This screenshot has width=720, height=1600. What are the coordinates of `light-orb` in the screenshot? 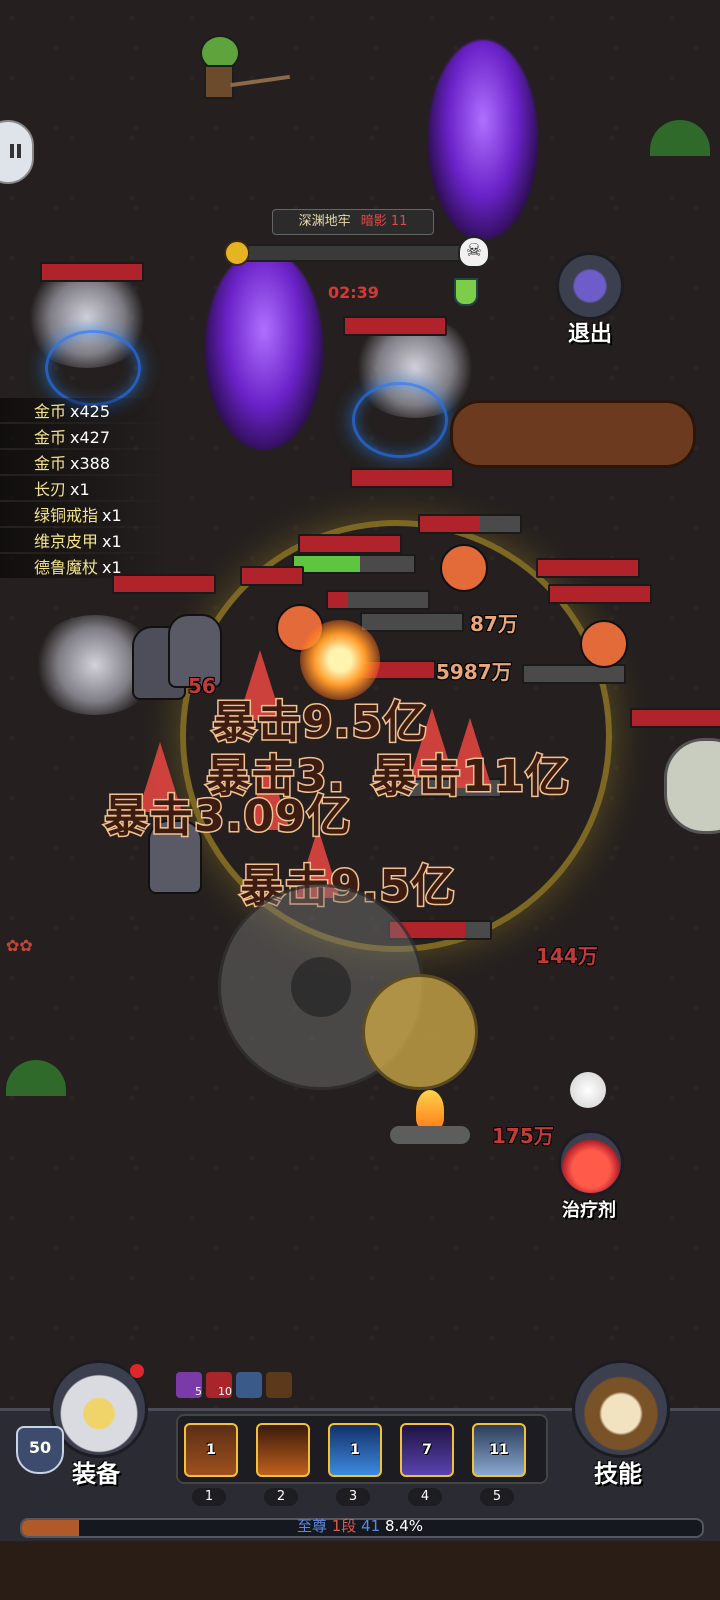 It's located at (588, 1090).